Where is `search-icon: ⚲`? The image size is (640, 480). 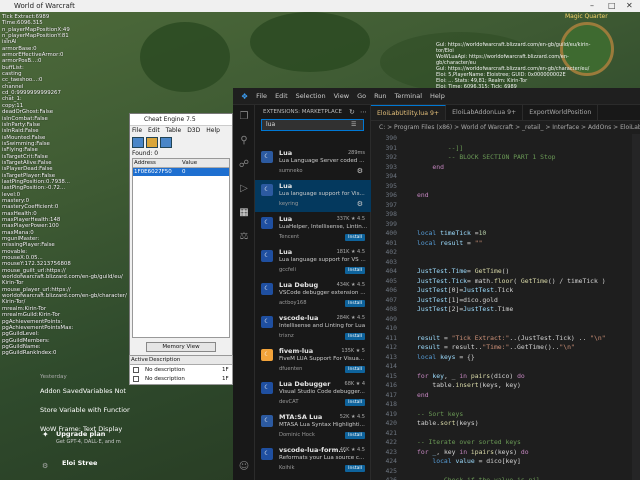 search-icon: ⚲ is located at coordinates (244, 141).